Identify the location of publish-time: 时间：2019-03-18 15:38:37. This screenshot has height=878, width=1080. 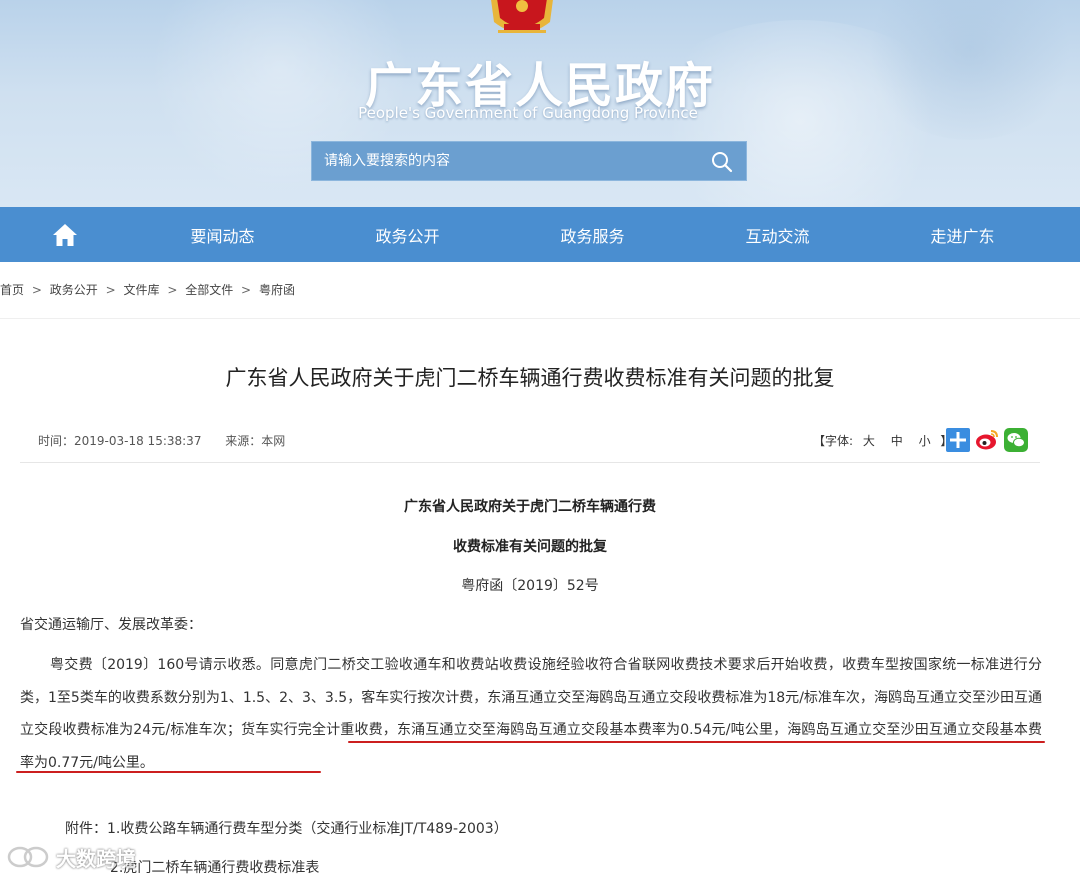
(120, 441).